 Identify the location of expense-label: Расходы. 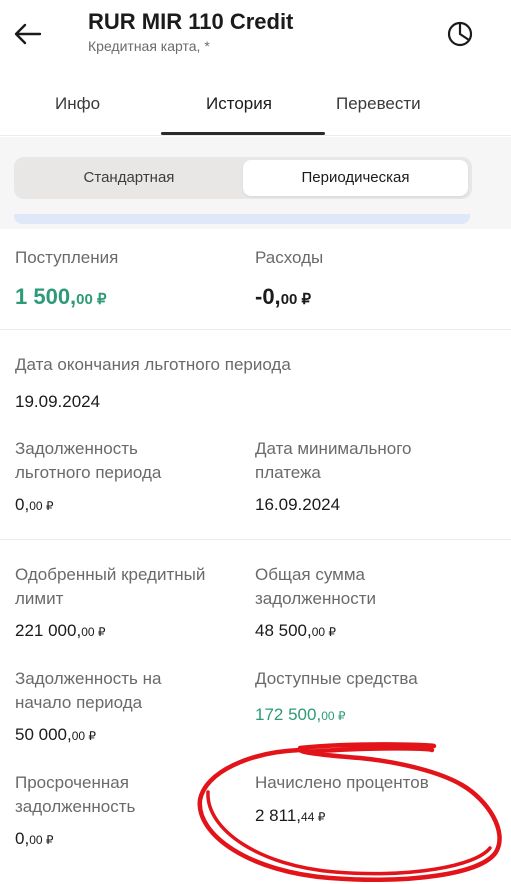
(289, 257).